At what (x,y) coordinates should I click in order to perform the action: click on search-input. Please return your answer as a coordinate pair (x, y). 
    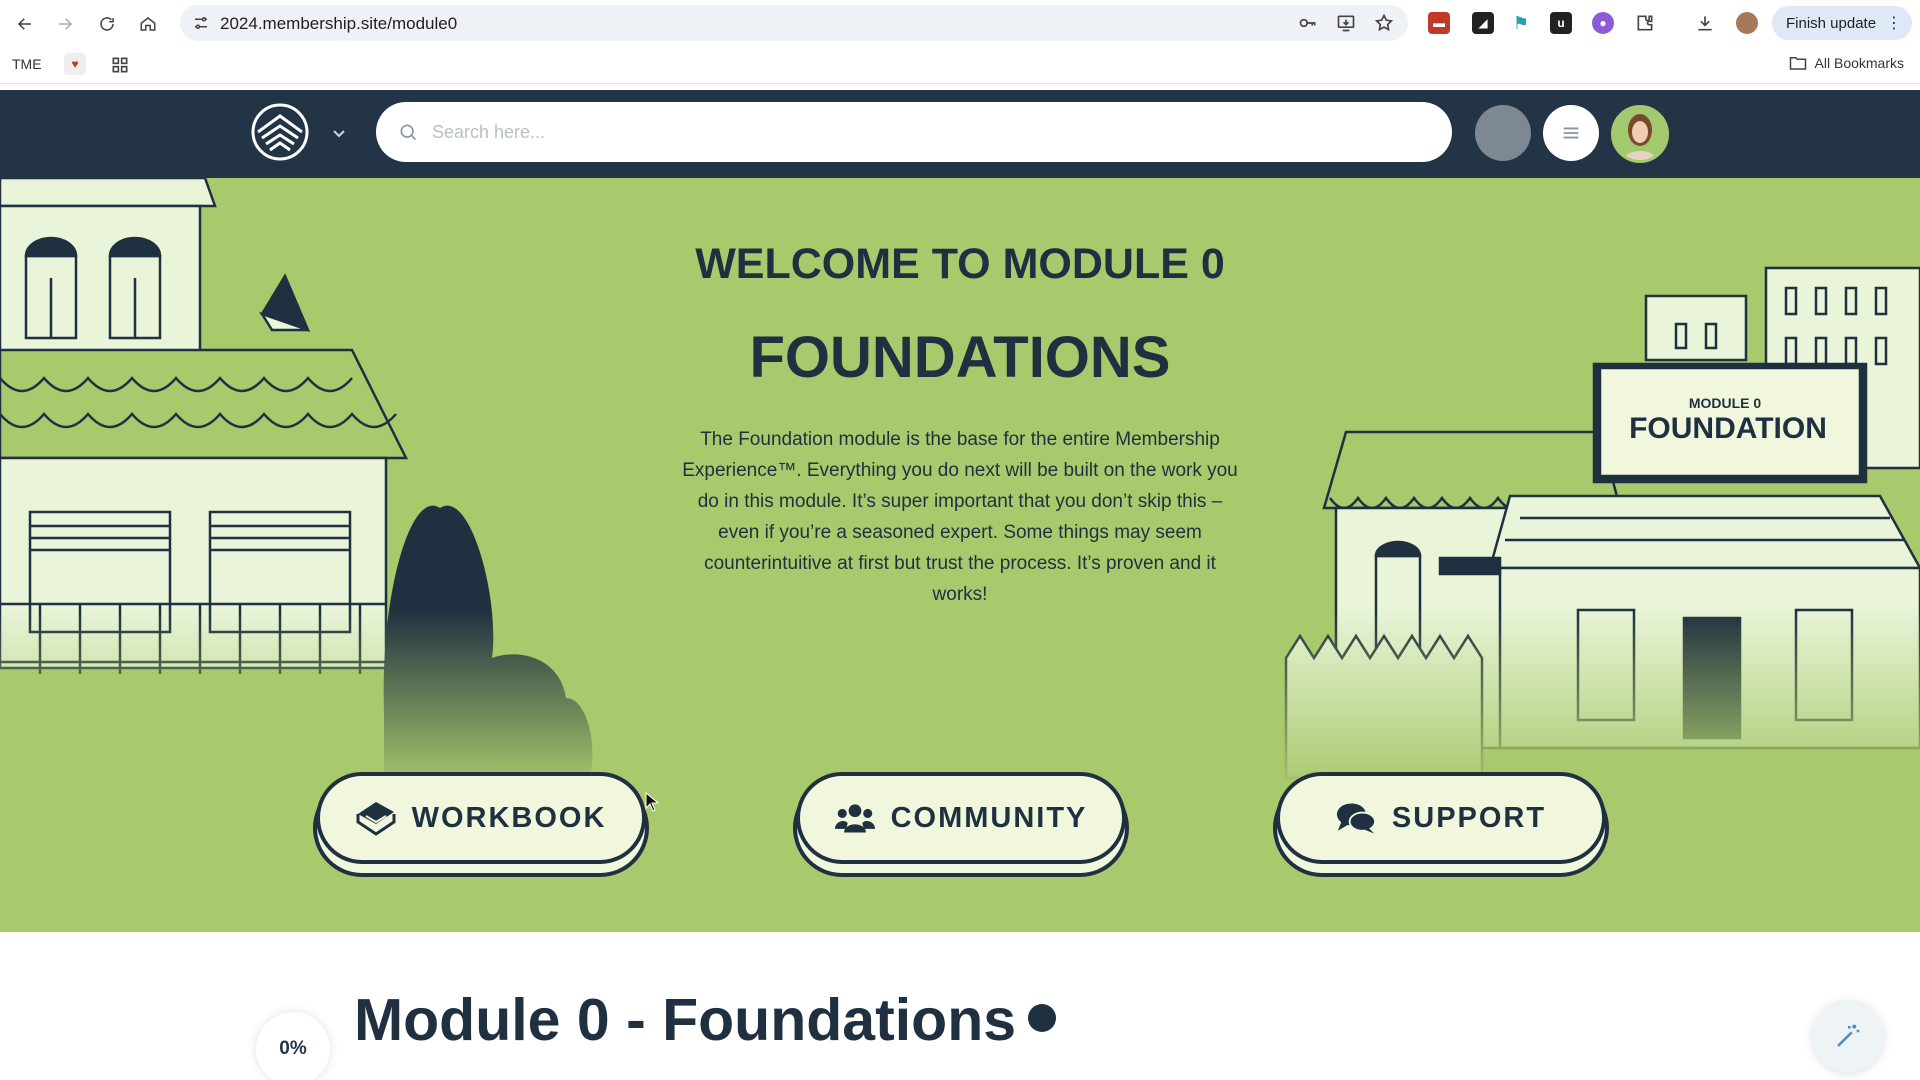
    Looking at the image, I should click on (922, 132).